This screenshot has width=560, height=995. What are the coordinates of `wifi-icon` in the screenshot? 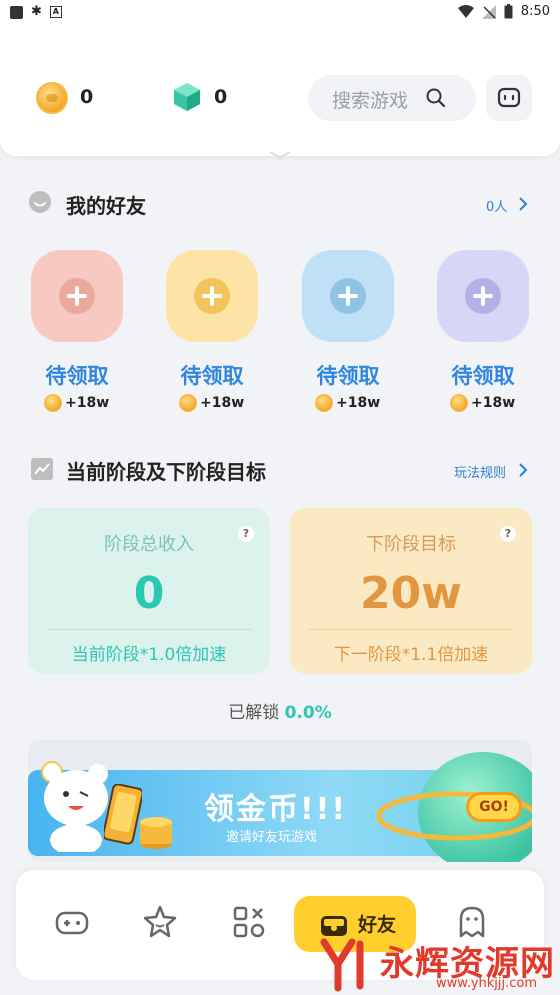 It's located at (465, 11).